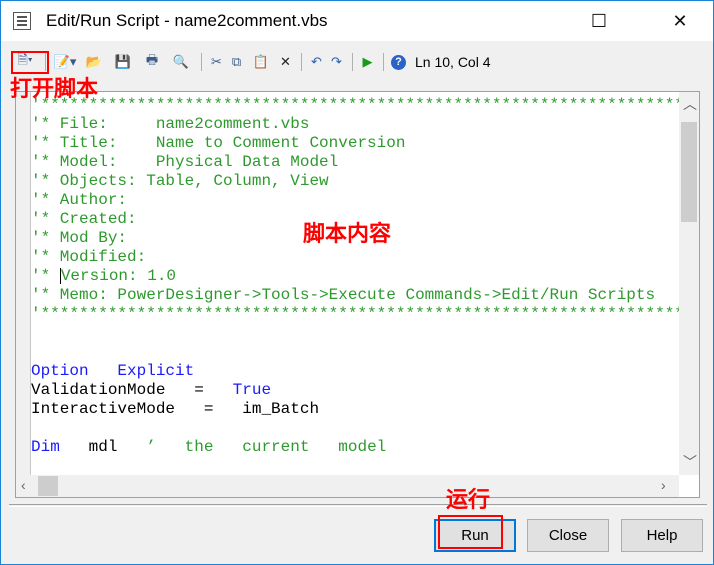 The height and width of the screenshot is (565, 714). Describe the element at coordinates (23, 283) in the screenshot. I see `editor-gutter` at that location.